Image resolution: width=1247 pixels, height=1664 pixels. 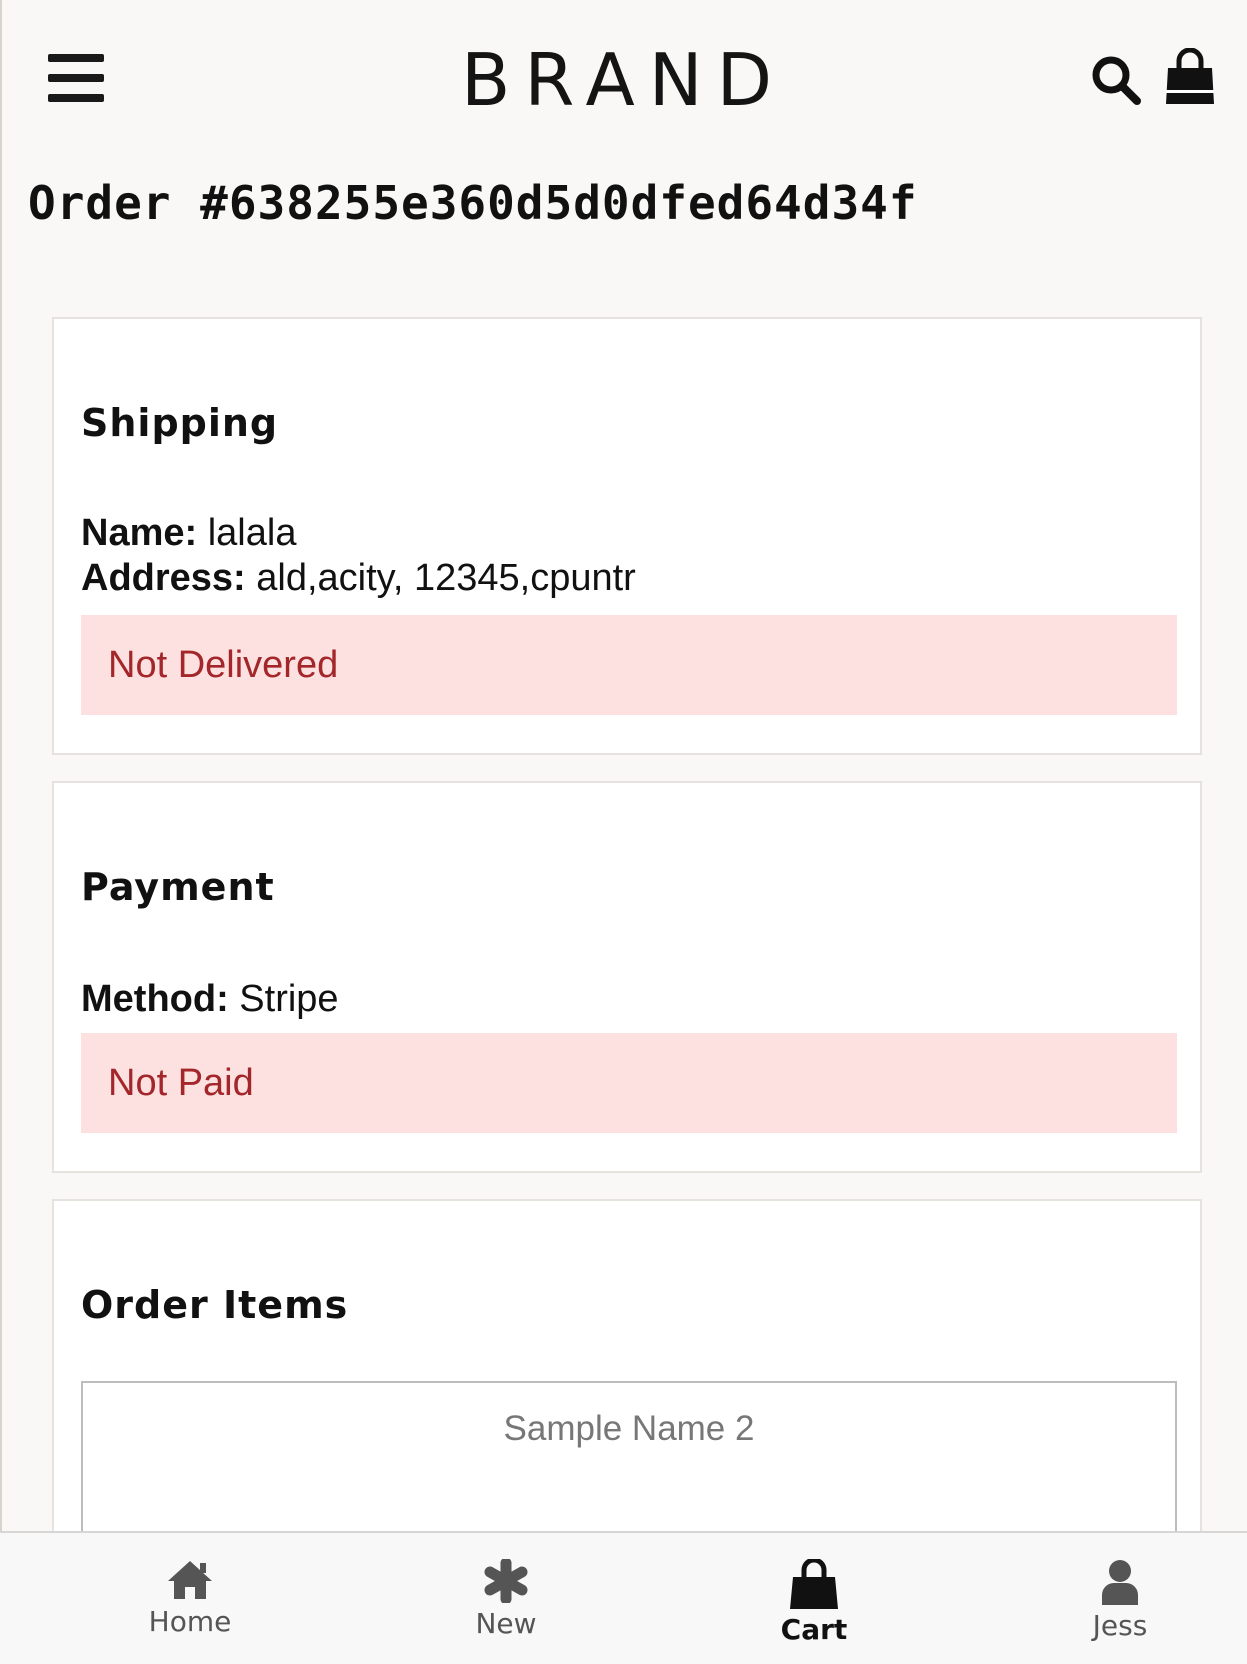 I want to click on method-label: Method:, so click(x=155, y=999).